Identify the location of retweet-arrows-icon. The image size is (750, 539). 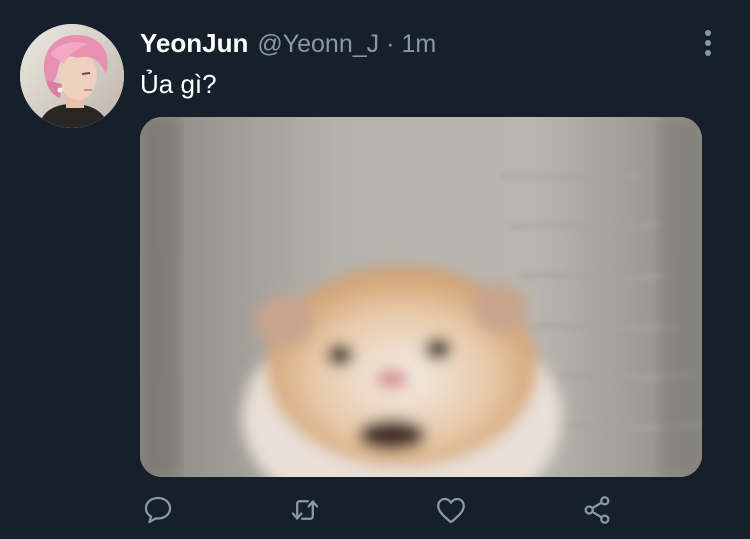
(305, 510).